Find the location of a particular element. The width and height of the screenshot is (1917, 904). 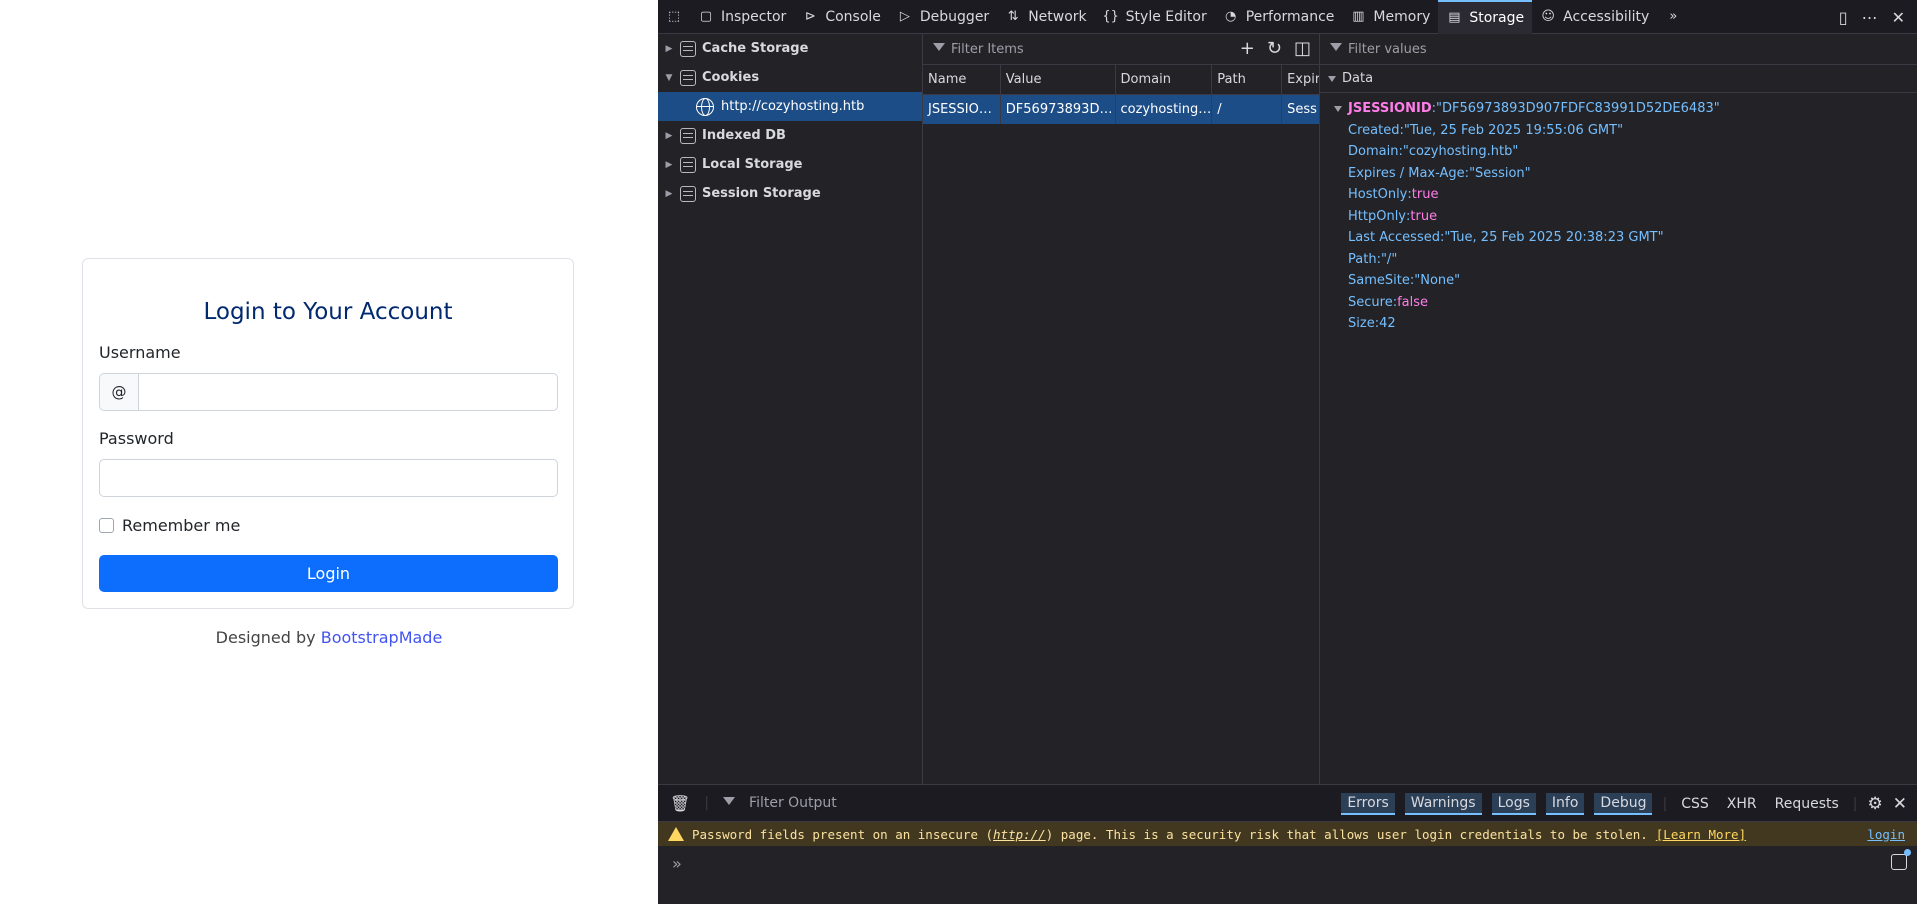

column-header-path: Path is located at coordinates (1247, 79).